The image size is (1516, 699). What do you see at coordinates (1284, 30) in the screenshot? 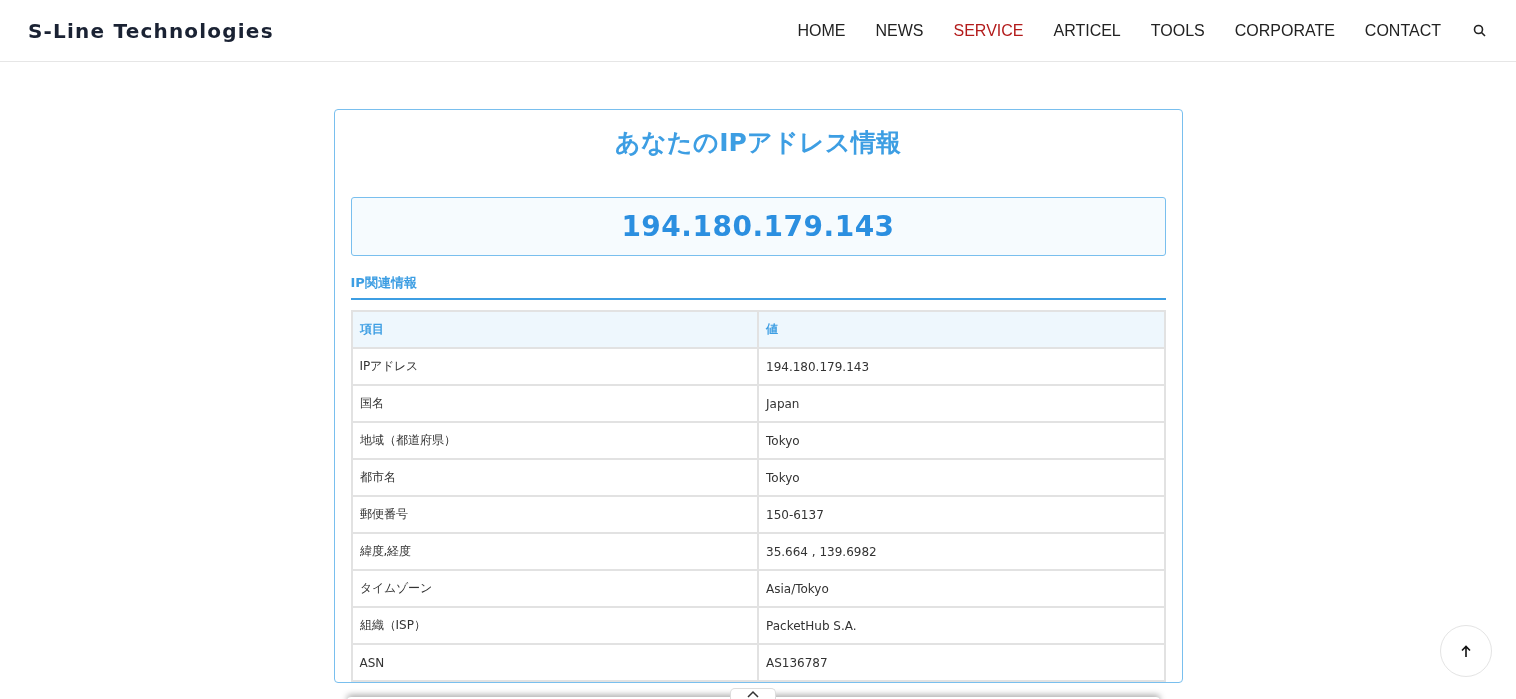
I see `nav-link: CORPORATE` at bounding box center [1284, 30].